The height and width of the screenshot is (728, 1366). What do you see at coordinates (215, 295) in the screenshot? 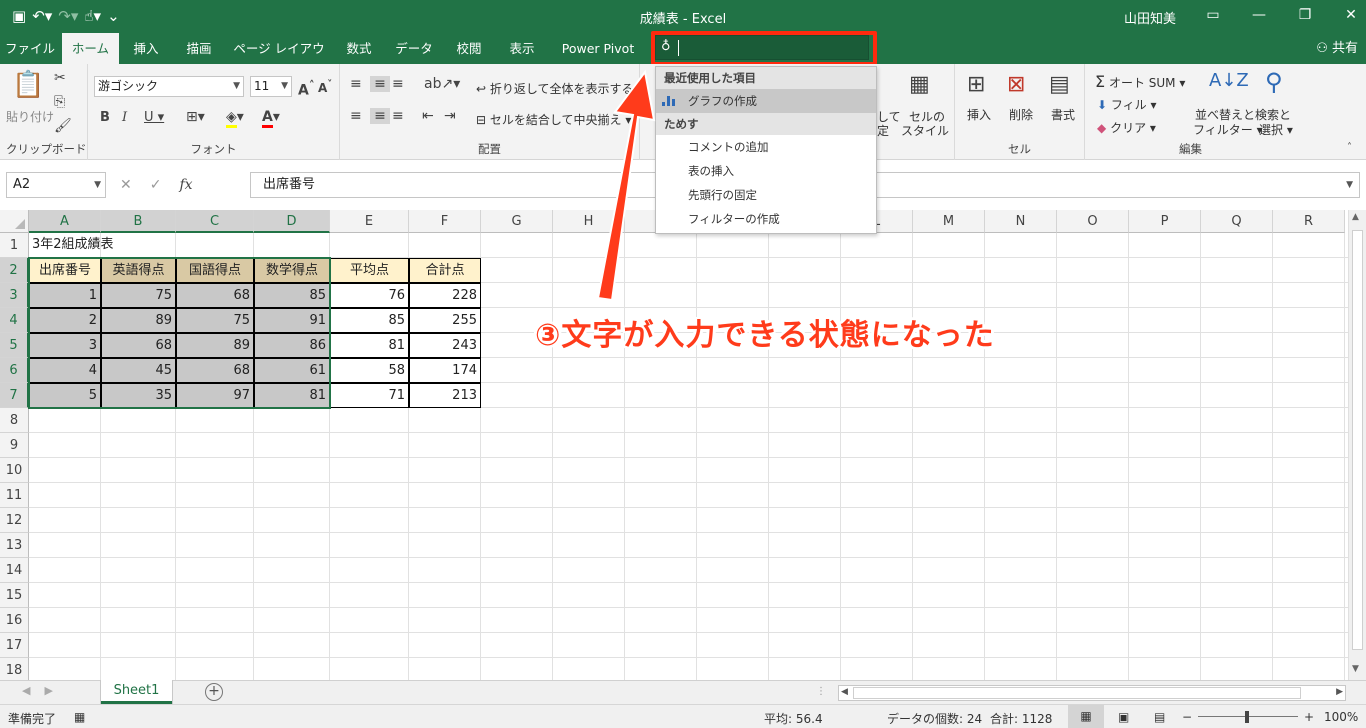
I see `data-cell-c3: 68` at bounding box center [215, 295].